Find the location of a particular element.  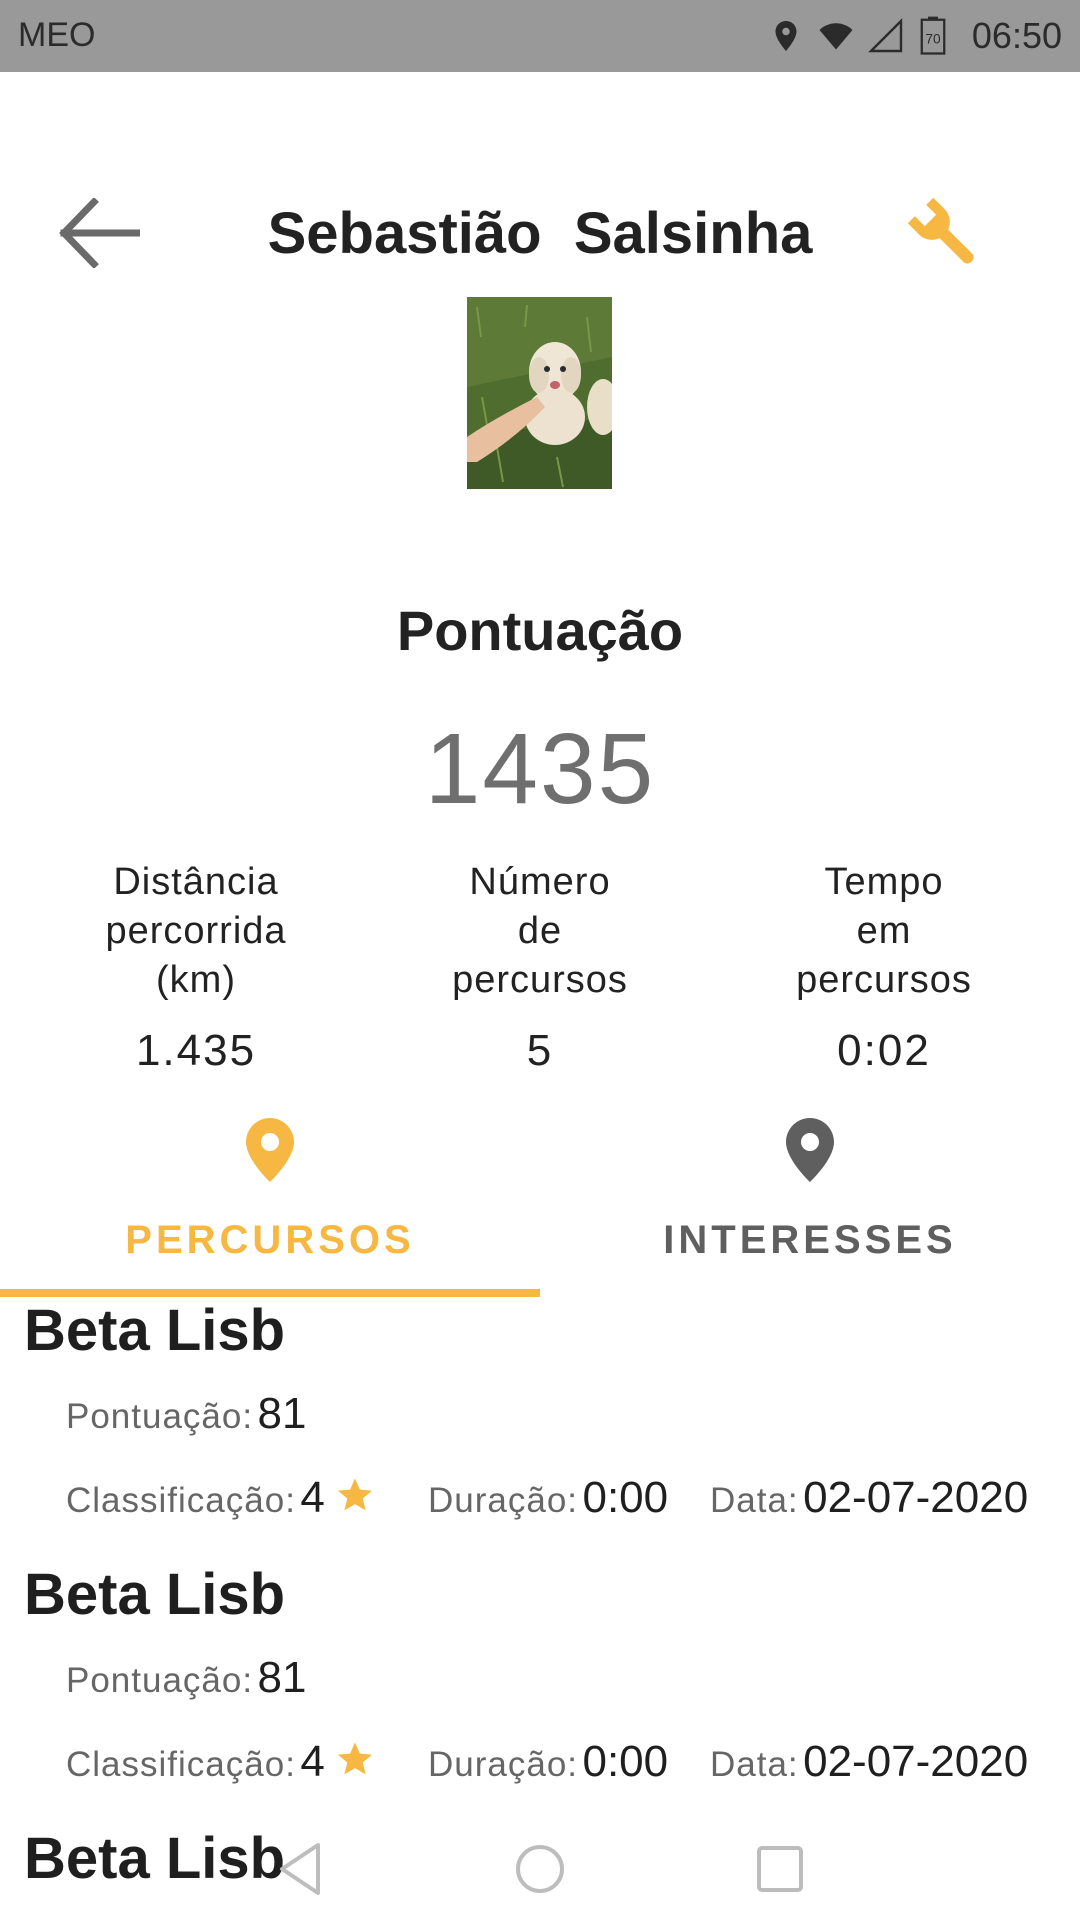

tab-percursos: PERCURSOS is located at coordinates (270, 1208).